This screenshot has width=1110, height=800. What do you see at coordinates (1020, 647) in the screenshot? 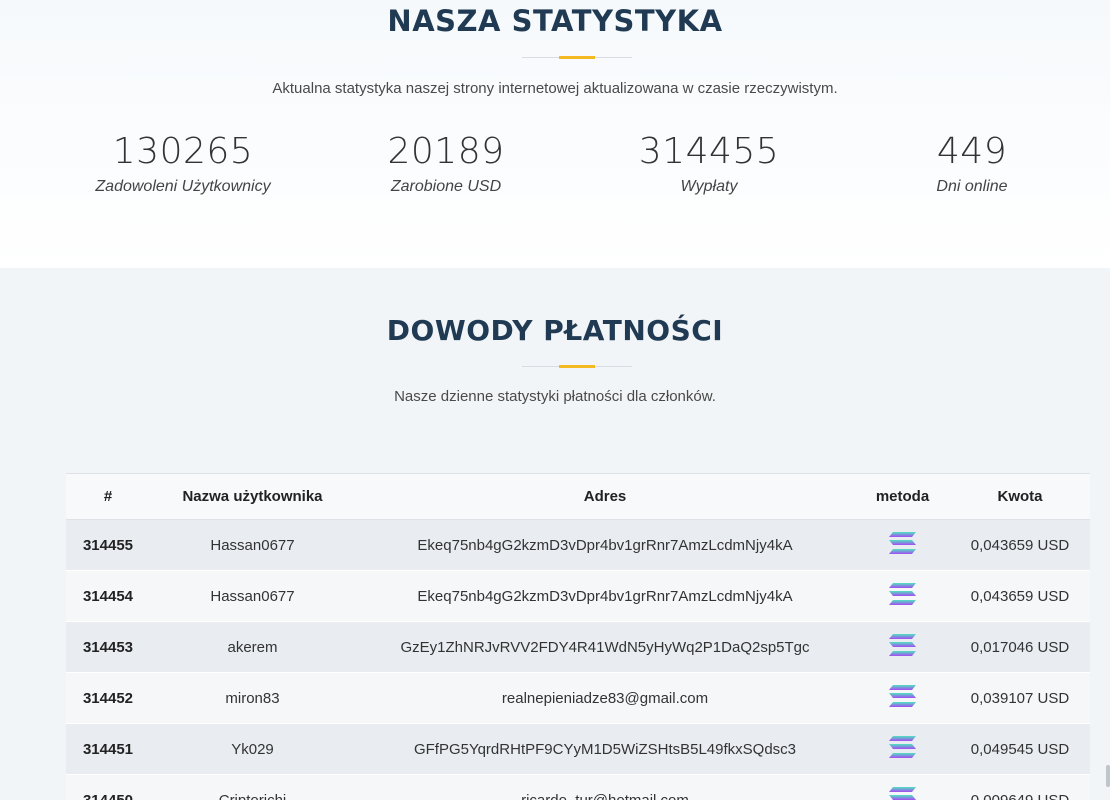
I see `row-amount: 0,017046 USD` at bounding box center [1020, 647].